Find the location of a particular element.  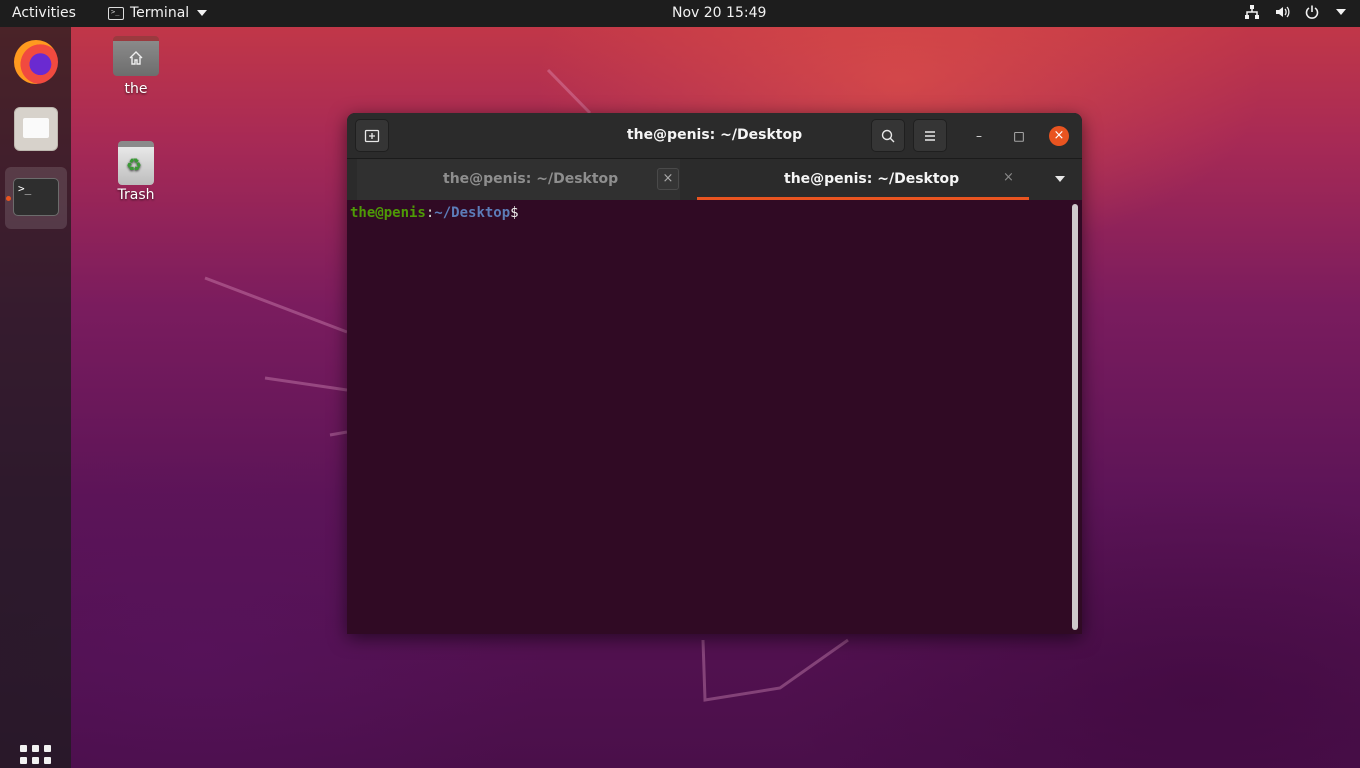

tab-2-active: the@penis: ~/Desktop × is located at coordinates (863, 179).